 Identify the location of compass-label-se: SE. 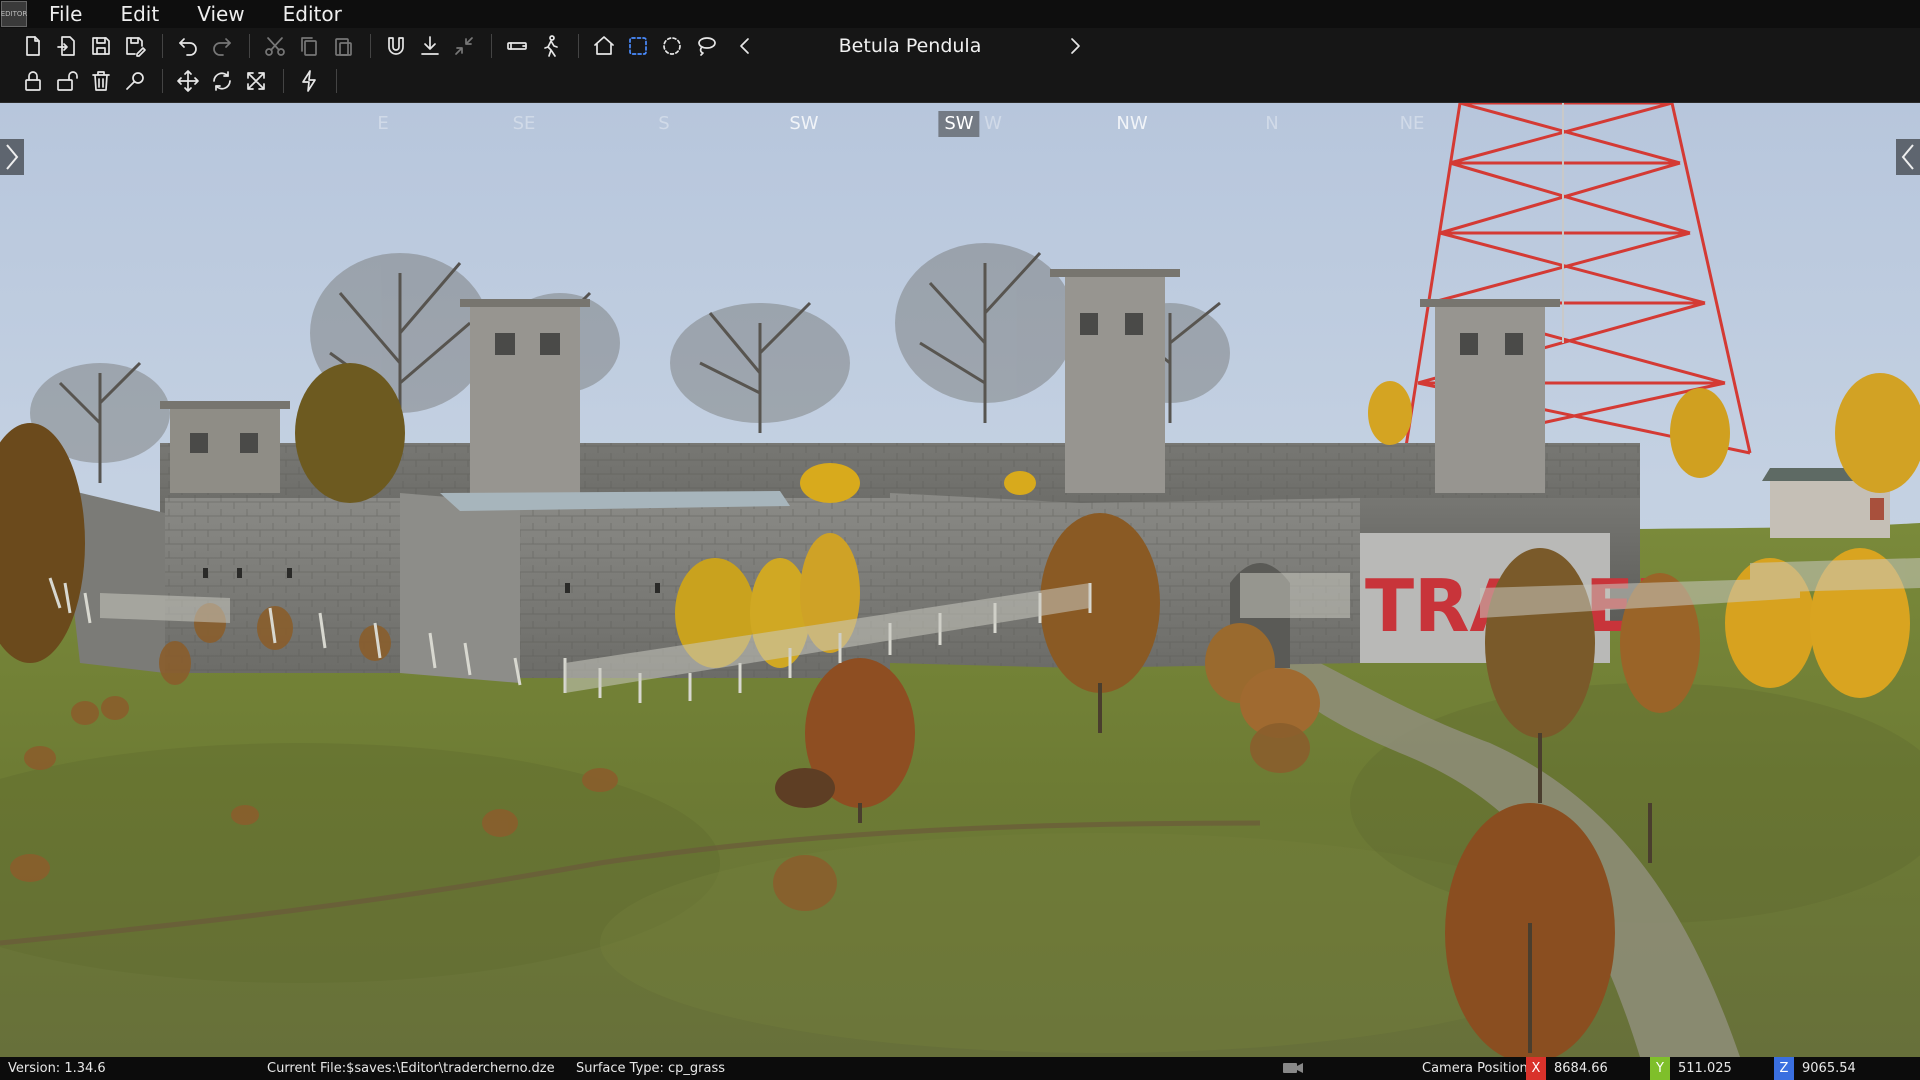
(524, 123).